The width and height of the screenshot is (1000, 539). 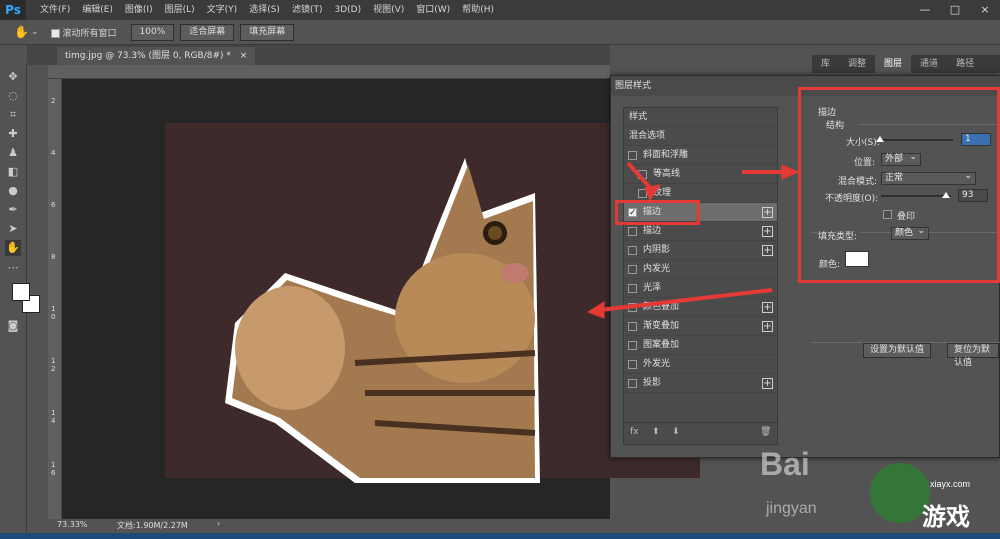 I want to click on menu-view: 视图(V), so click(x=388, y=10).